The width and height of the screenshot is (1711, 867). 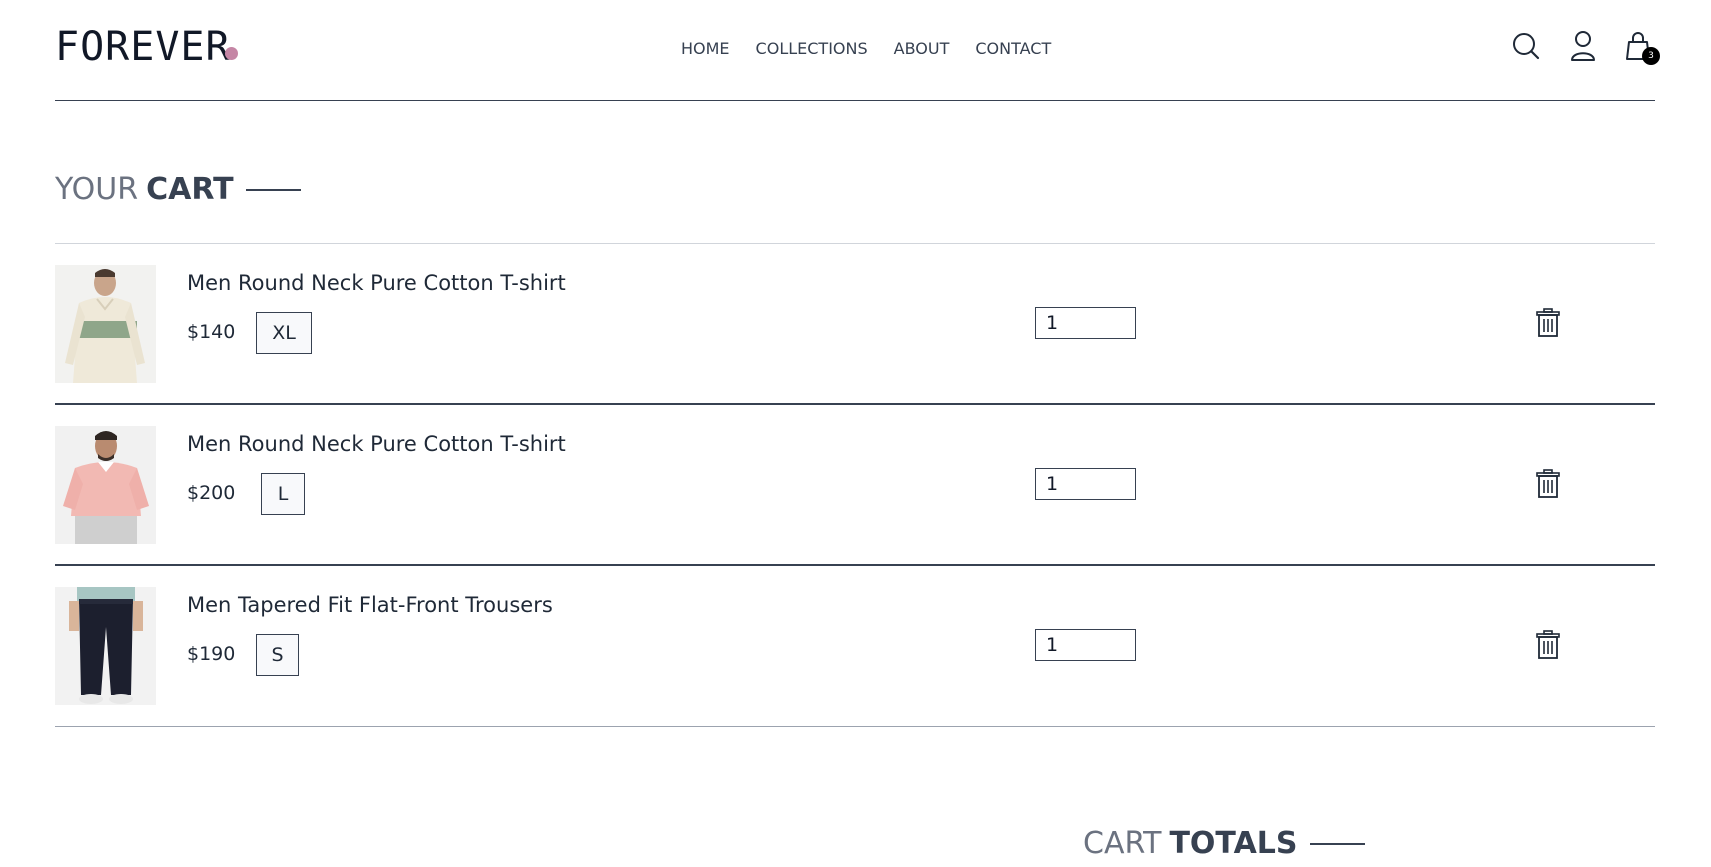 I want to click on cart-title-light: YOUR, so click(x=97, y=189).